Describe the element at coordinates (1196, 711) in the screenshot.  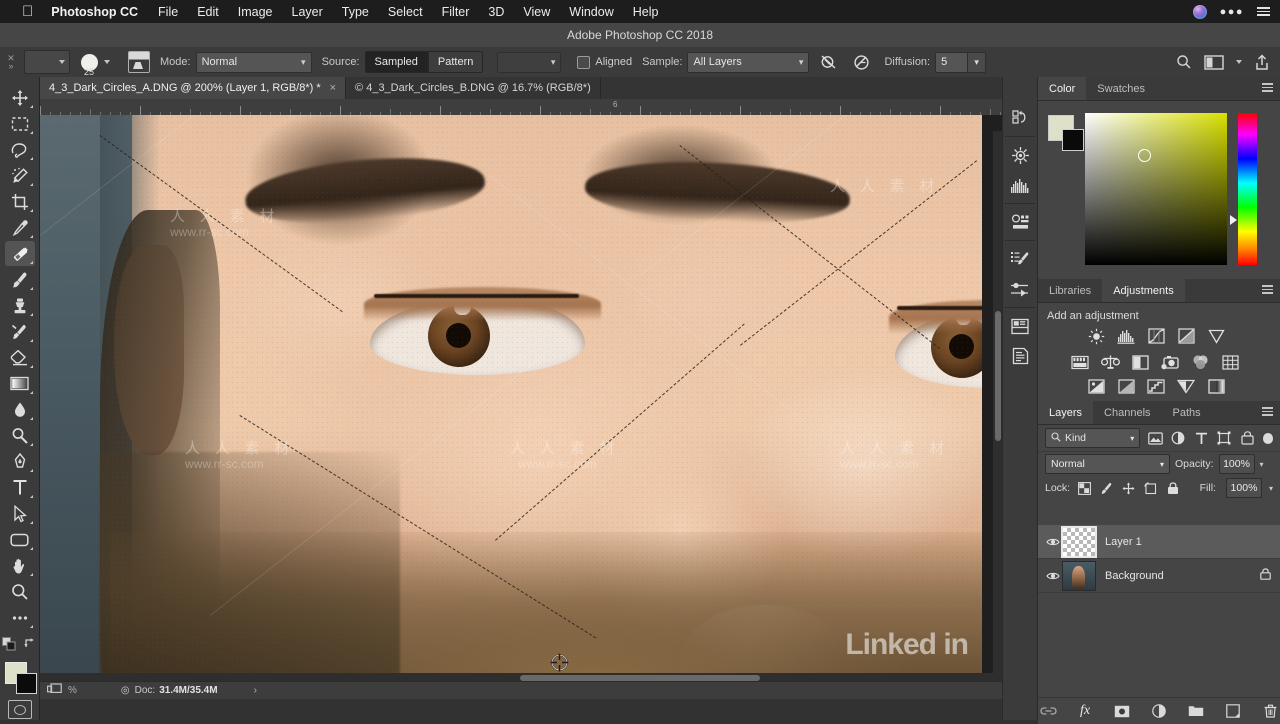
I see `new-group-icon` at that location.